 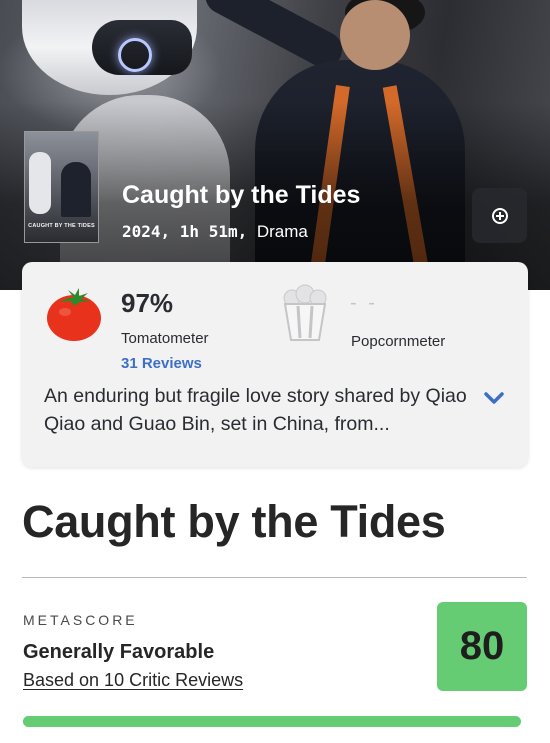 I want to click on popcornmeter-label: Popcornmeter, so click(x=398, y=341).